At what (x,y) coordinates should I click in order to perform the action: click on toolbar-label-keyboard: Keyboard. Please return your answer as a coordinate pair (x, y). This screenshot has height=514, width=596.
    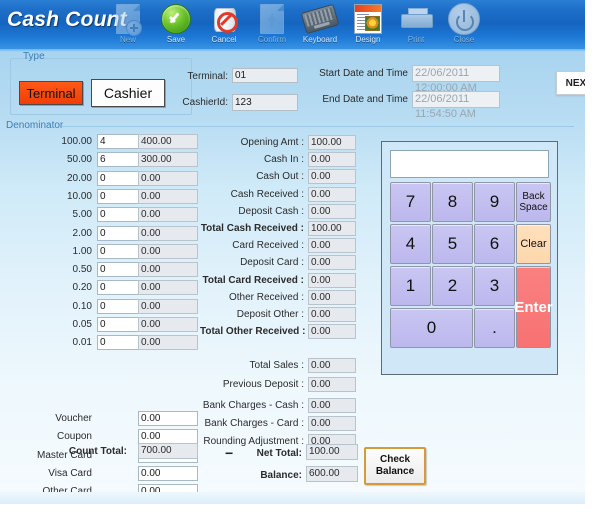
    Looking at the image, I should click on (320, 39).